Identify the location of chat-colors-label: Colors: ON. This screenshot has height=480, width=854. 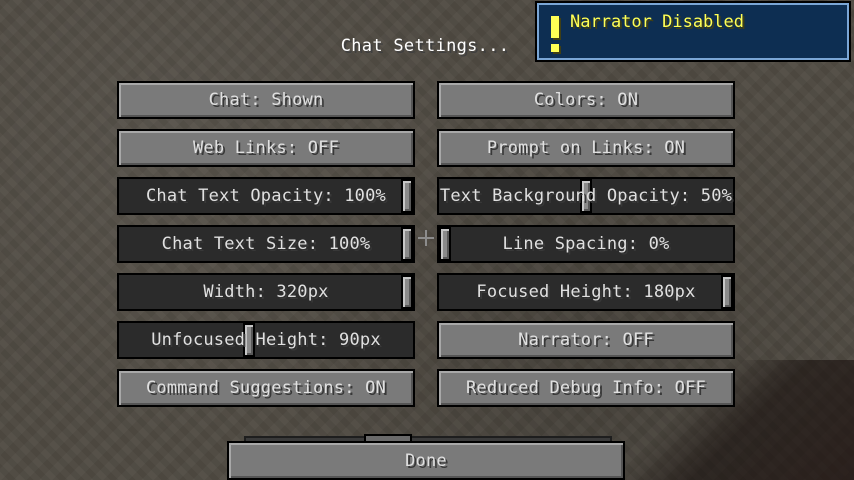
(586, 100).